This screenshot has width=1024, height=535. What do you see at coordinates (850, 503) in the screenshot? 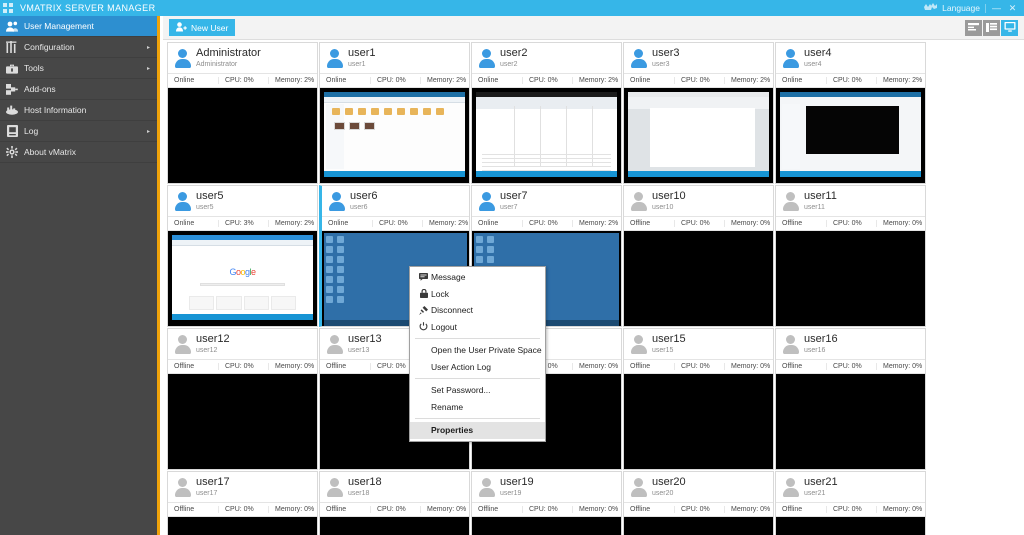
I see `user-card: user21 user21 Offline CPU: 0% Memory: 0%` at bounding box center [850, 503].